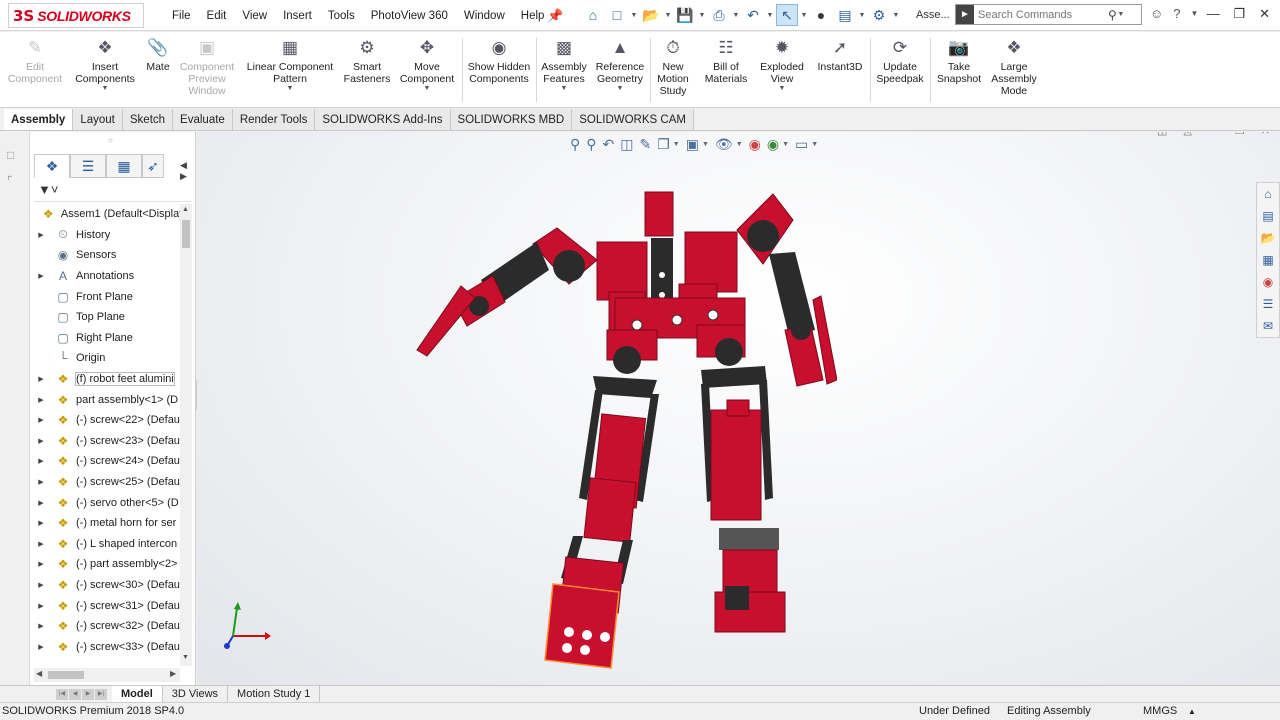 This screenshot has height=720, width=1280. Describe the element at coordinates (801, 144) in the screenshot. I see `view-settings-icon: ▭` at that location.